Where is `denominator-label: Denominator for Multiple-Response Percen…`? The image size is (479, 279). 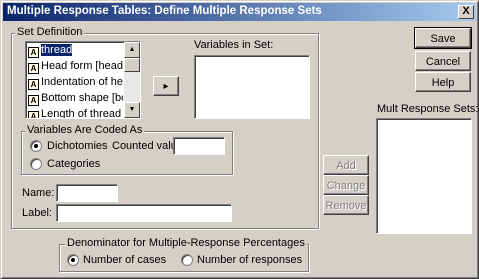 denominator-label: Denominator for Multiple-Response Percen… is located at coordinates (186, 243).